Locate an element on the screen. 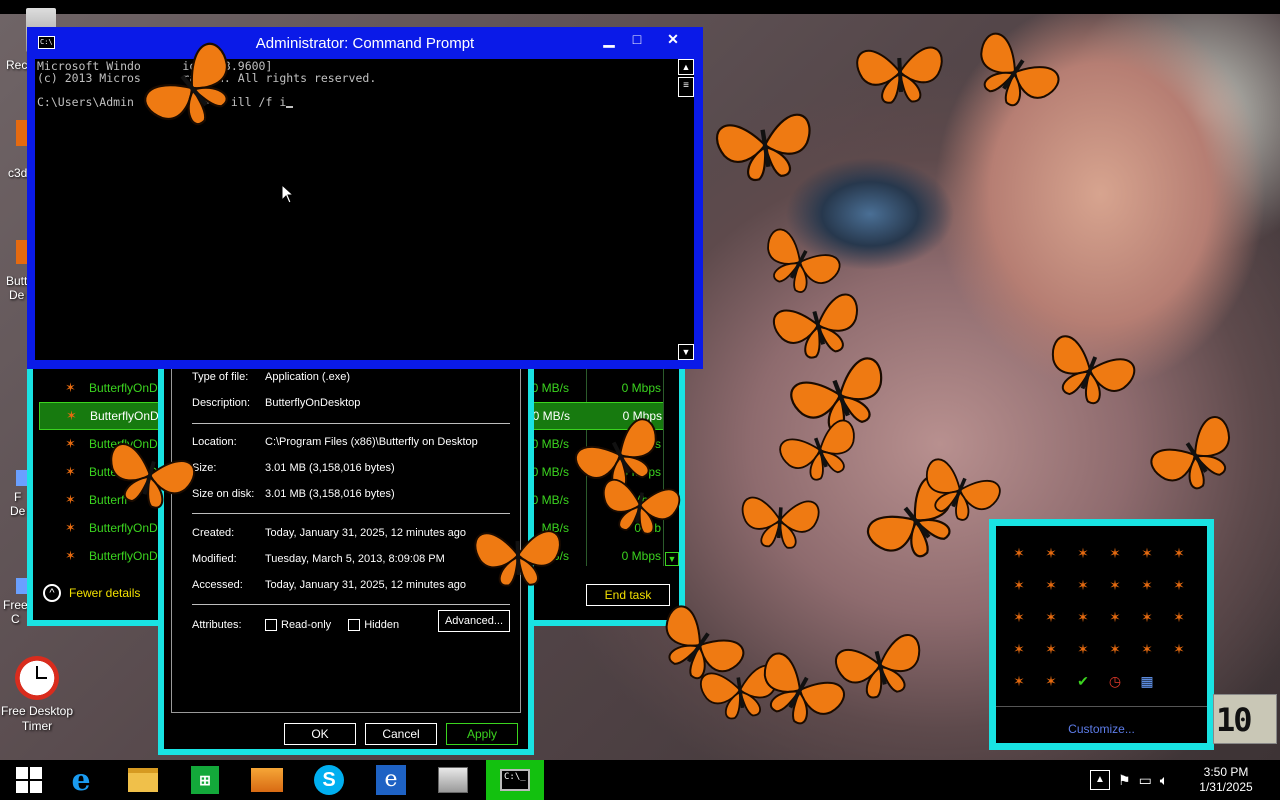 The image size is (1280, 800). calculator-icon: ▦ is located at coordinates (1147, 681).